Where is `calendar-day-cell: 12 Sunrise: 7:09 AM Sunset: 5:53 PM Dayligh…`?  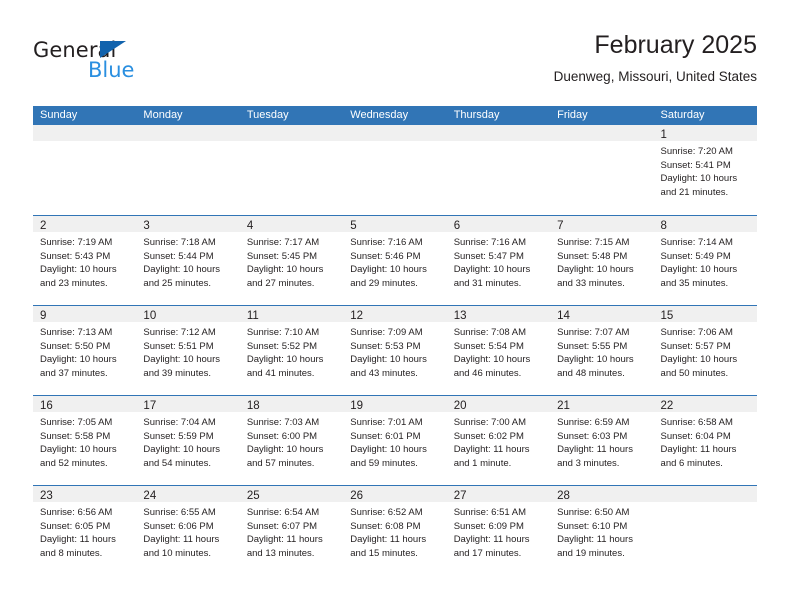
calendar-day-cell: 12 Sunrise: 7:09 AM Sunset: 5:53 PM Dayligh… is located at coordinates (395, 350).